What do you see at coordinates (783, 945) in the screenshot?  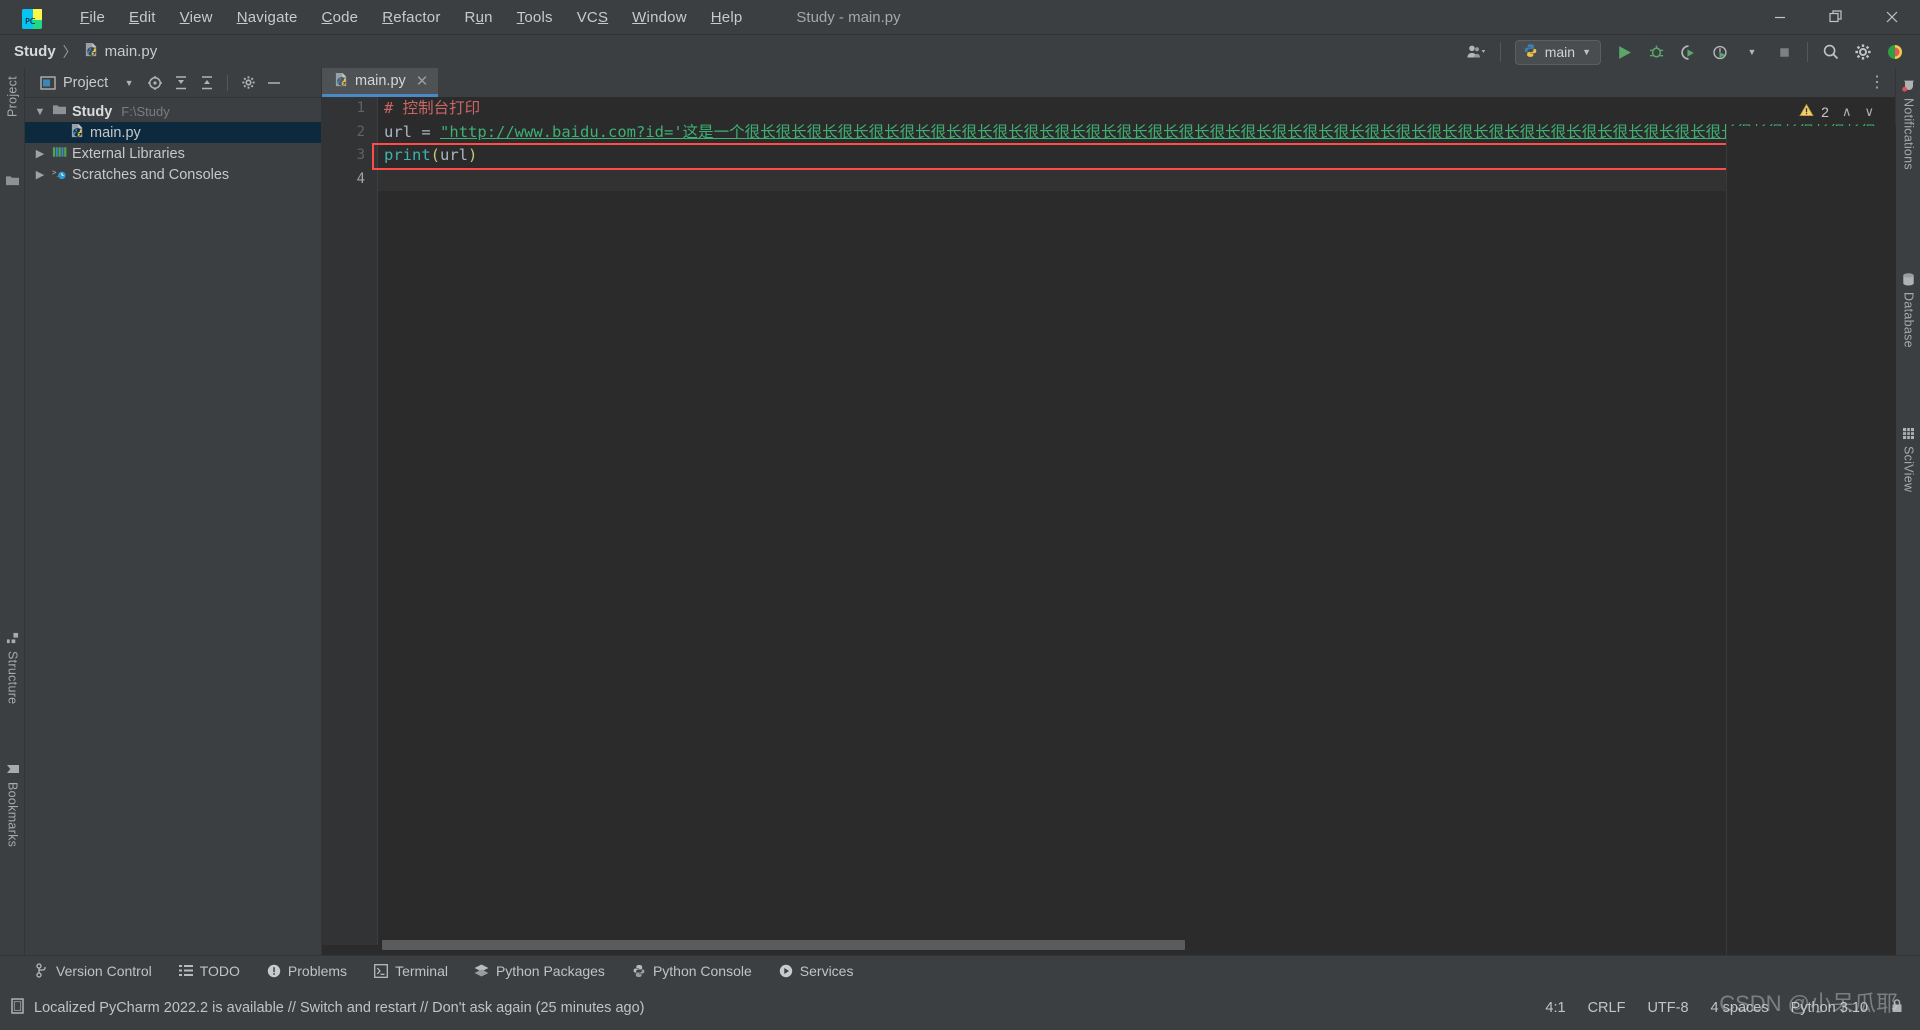 I see `horizontal-scrollbar-thumb` at bounding box center [783, 945].